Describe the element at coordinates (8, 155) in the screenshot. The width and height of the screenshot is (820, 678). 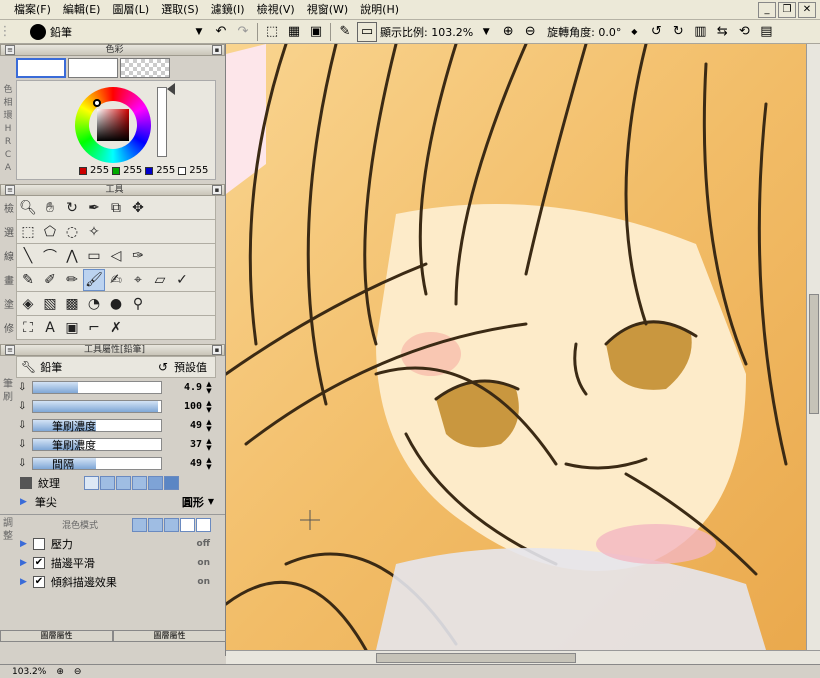
I see `side-tab-label: C` at that location.